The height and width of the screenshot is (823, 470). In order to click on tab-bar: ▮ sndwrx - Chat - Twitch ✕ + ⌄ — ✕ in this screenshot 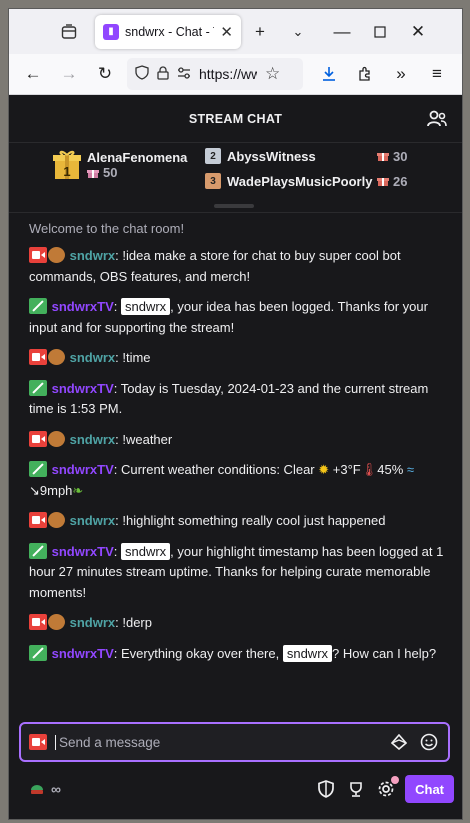, I will do `click(235, 31)`.